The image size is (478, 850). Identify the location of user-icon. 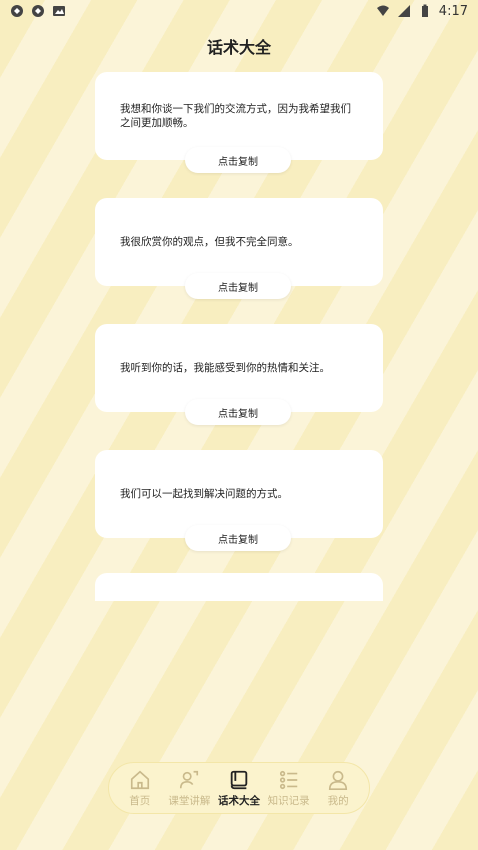
(338, 780).